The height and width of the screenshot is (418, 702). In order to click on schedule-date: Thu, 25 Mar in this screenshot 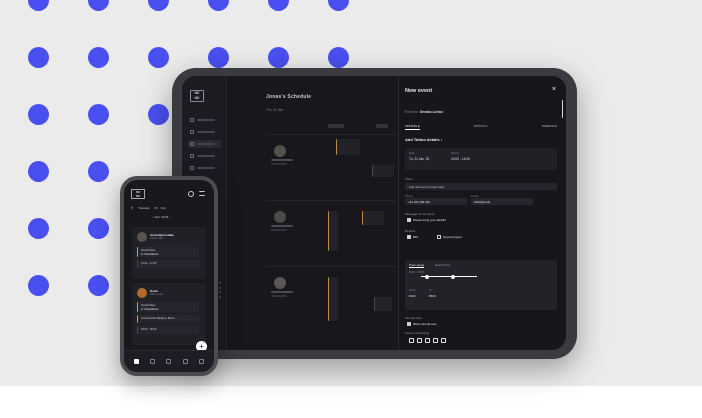, I will do `click(274, 110)`.